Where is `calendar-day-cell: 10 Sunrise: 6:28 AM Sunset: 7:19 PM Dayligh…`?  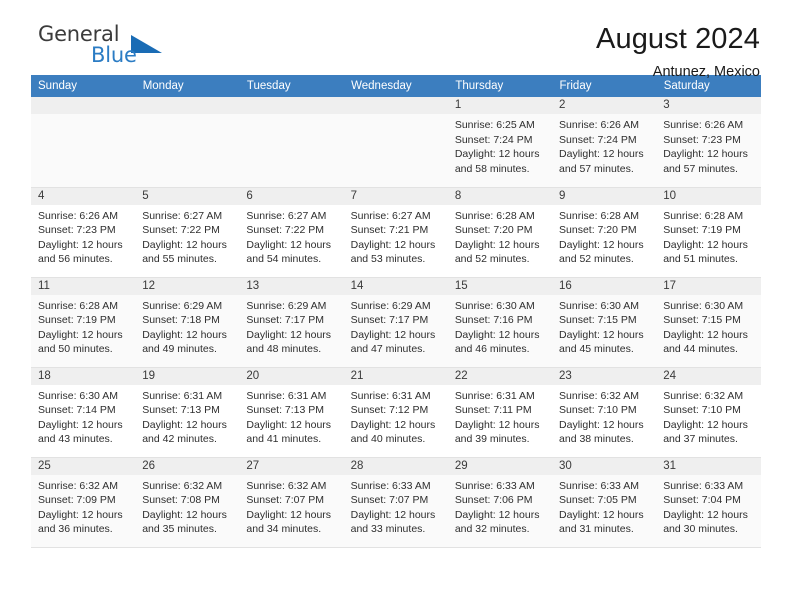
calendar-day-cell: 10 Sunrise: 6:28 AM Sunset: 7:19 PM Dayligh… is located at coordinates (708, 232).